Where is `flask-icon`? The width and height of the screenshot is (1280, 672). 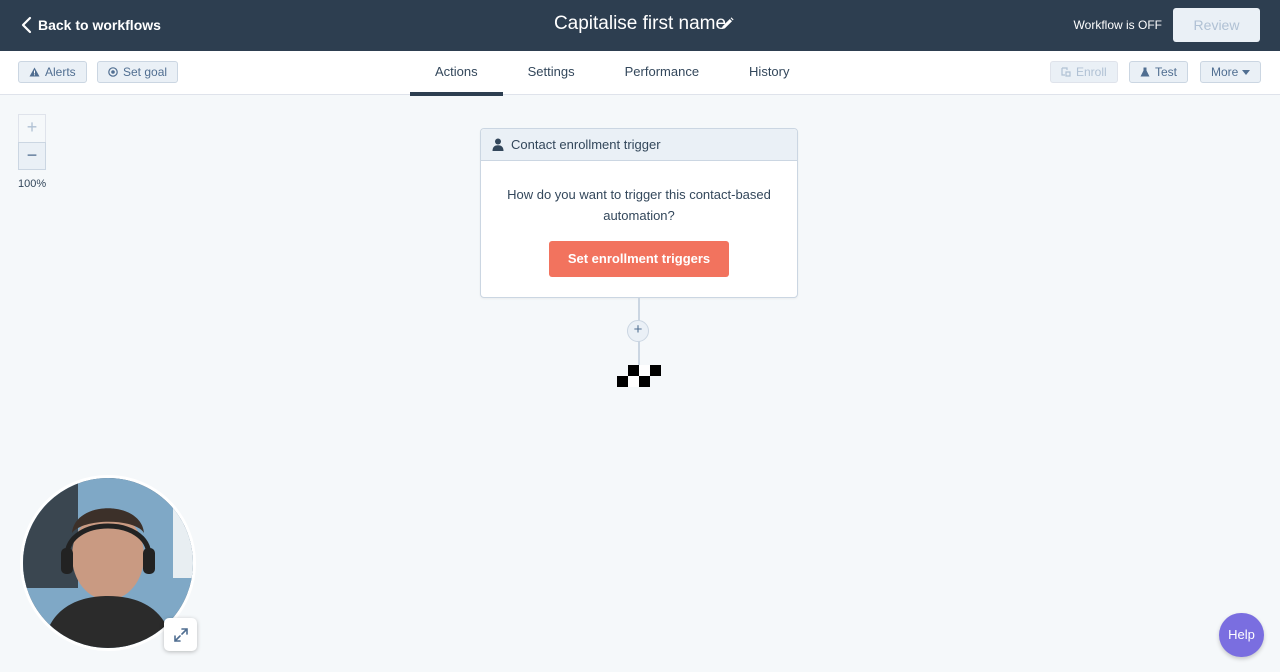
flask-icon is located at coordinates (1145, 72).